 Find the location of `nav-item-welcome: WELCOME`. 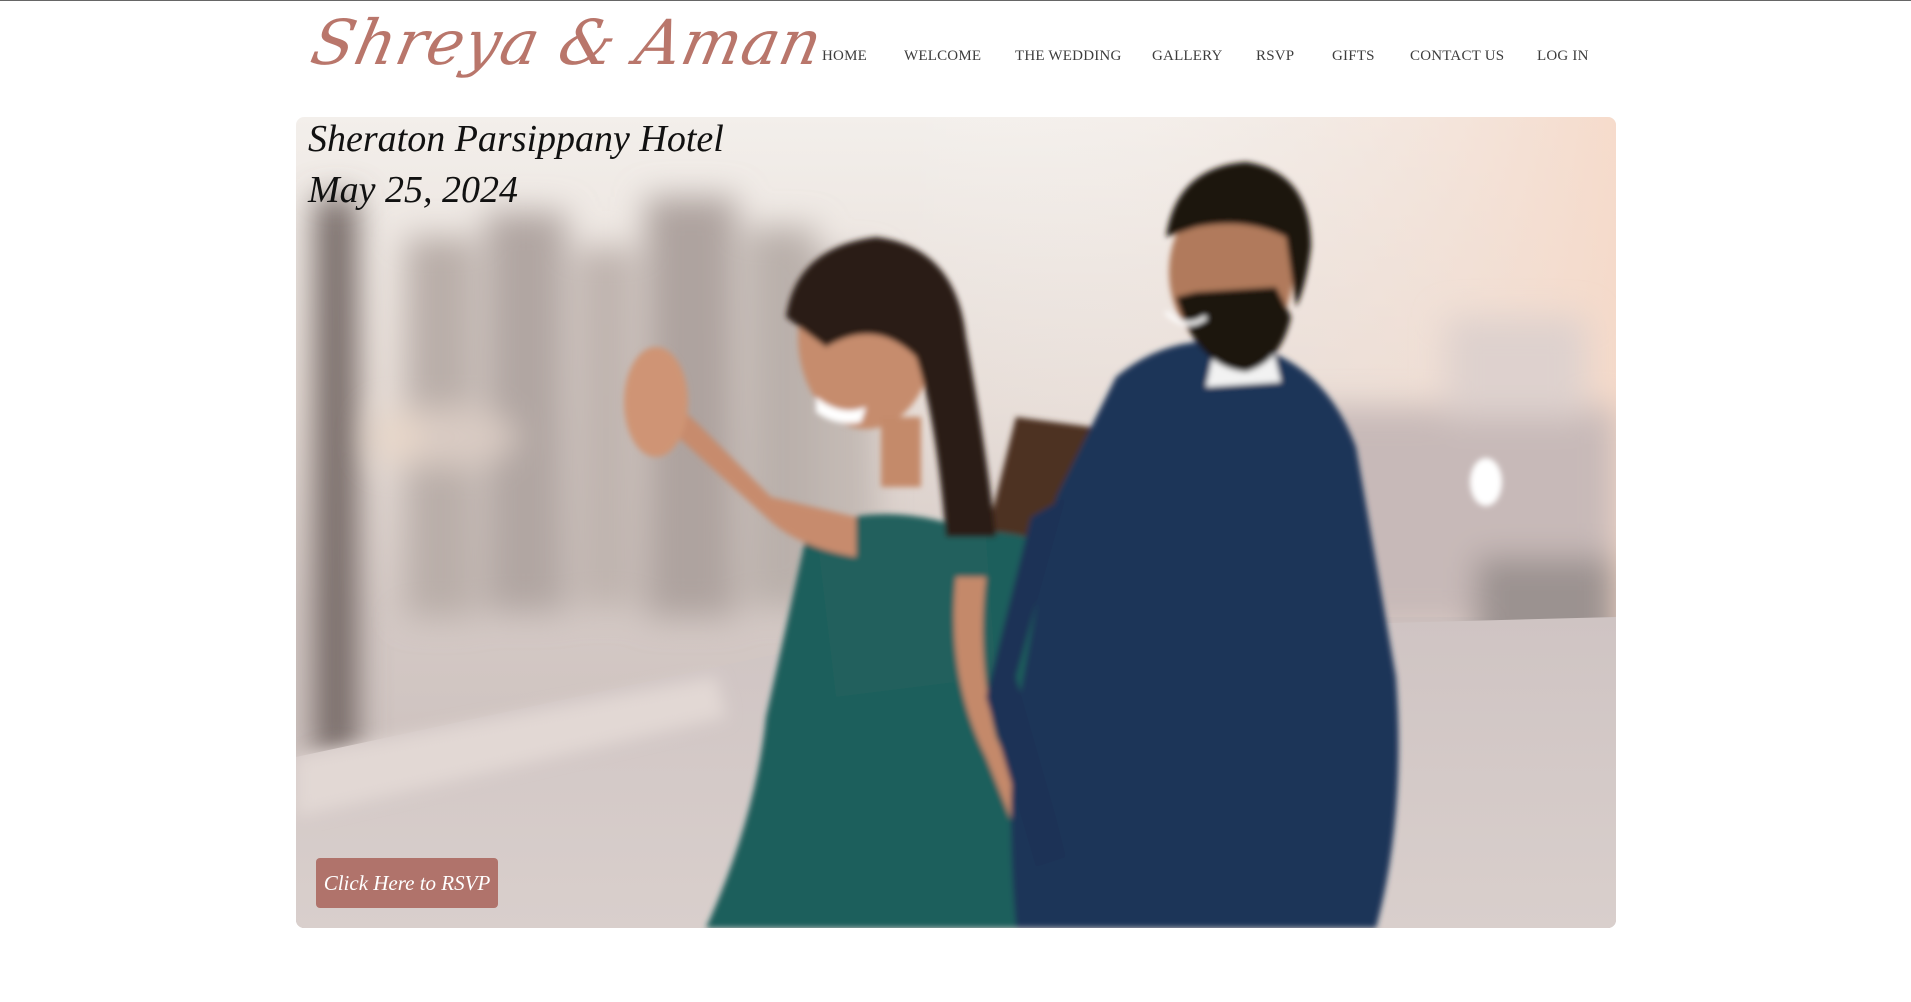

nav-item-welcome: WELCOME is located at coordinates (942, 56).